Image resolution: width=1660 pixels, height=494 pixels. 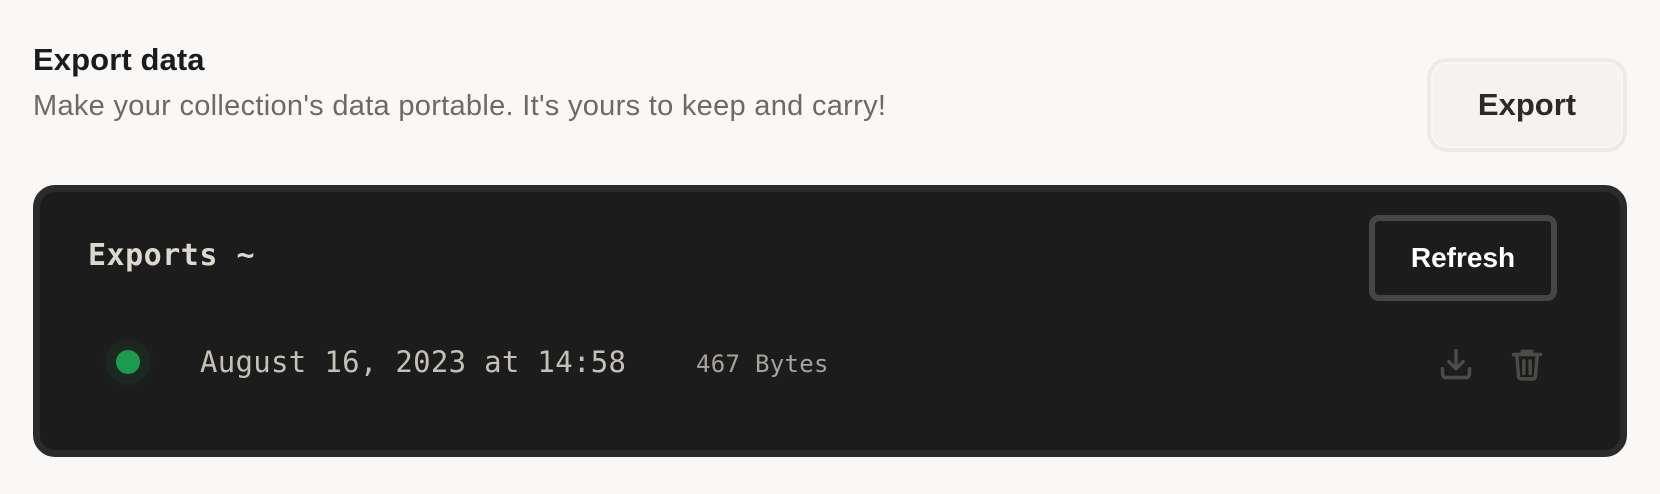 I want to click on download-icon, so click(x=1456, y=364).